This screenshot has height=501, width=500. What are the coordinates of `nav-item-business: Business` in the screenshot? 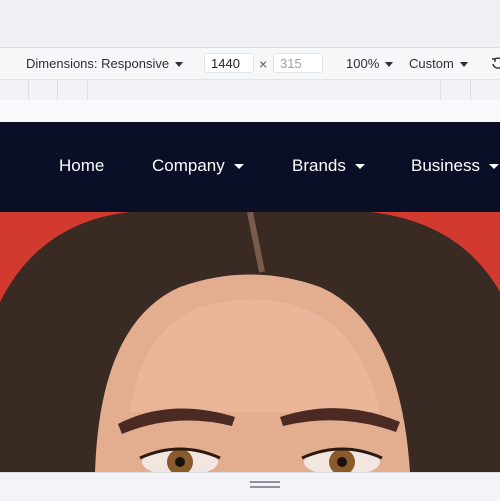 It's located at (455, 166).